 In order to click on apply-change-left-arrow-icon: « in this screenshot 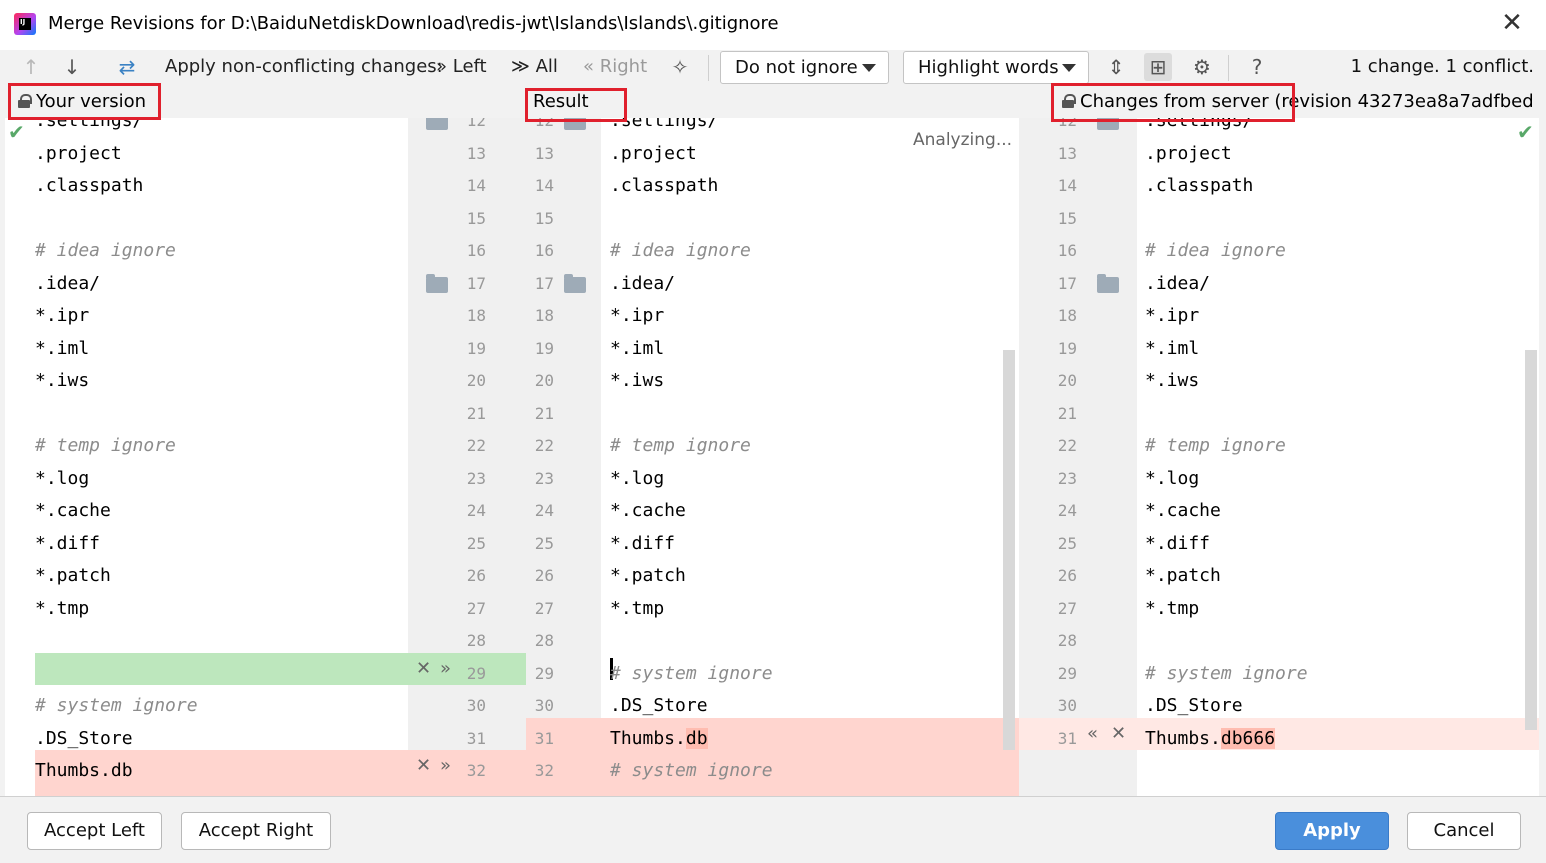, I will do `click(1092, 734)`.